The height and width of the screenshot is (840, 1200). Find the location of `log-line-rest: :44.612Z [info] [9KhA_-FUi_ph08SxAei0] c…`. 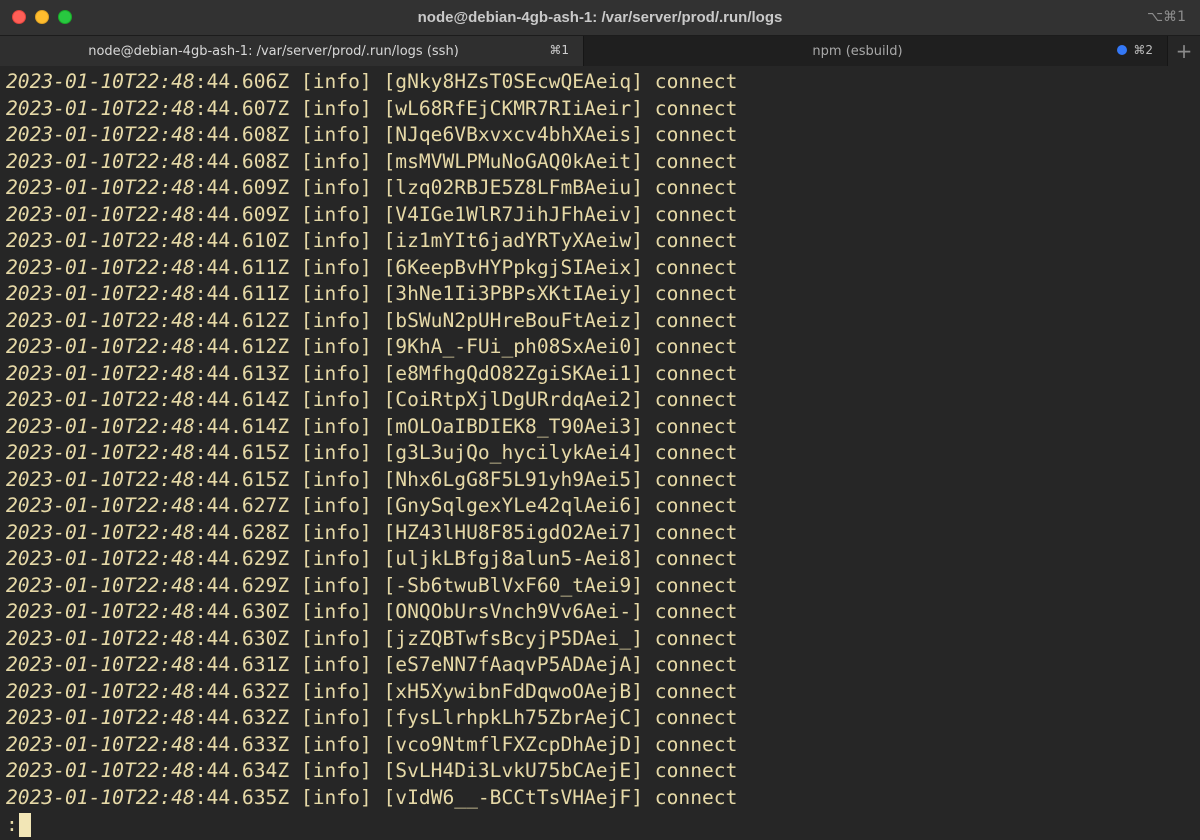

log-line-rest: :44.612Z [info] [9KhA_-FUi_ph08SxAei0] c… is located at coordinates (466, 346).